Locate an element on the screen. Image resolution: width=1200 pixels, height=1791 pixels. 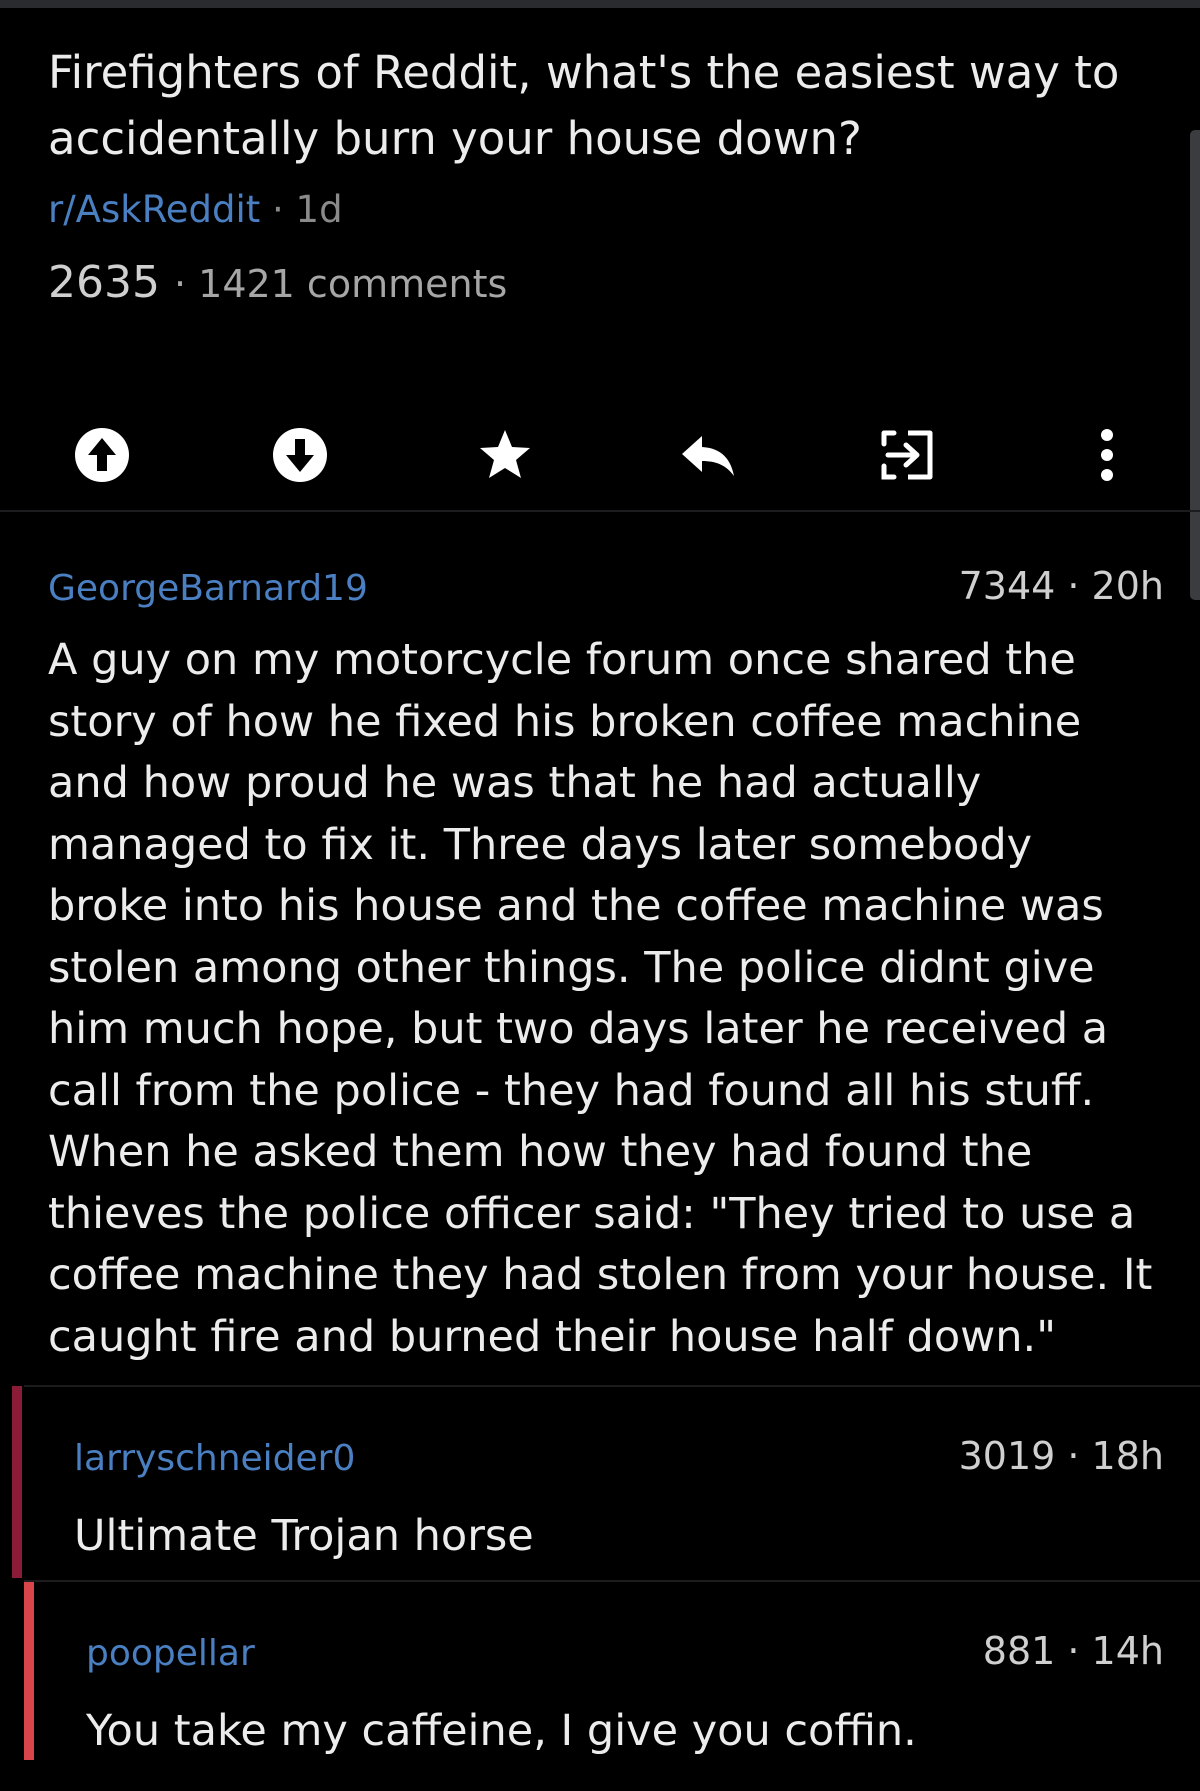
share-icon is located at coordinates (907, 455).